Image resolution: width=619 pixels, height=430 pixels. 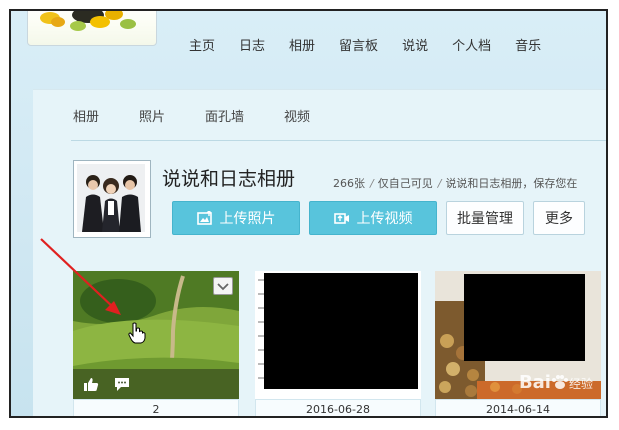 I want to click on hand-cursor-icon, so click(x=137, y=333).